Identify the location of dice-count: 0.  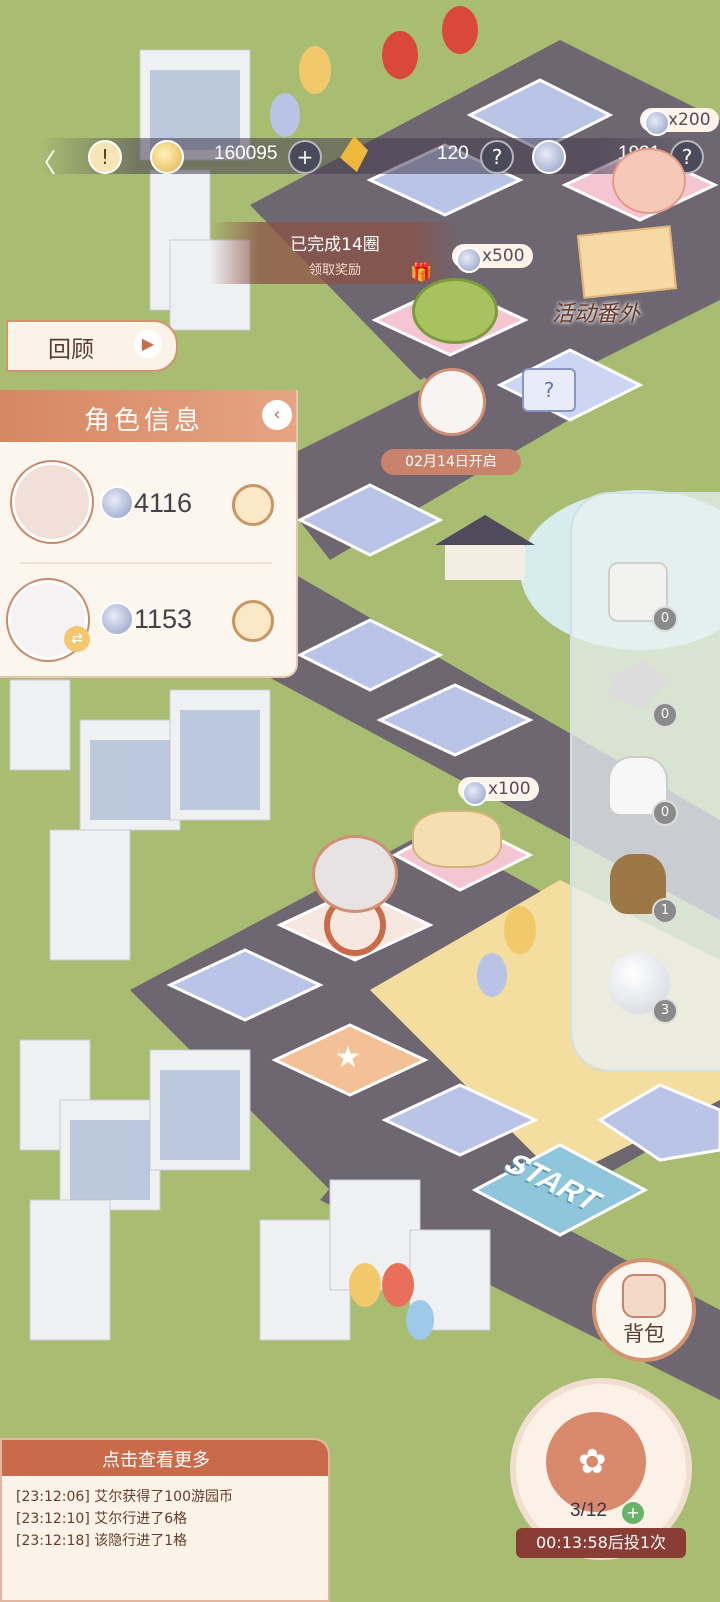
(665, 619).